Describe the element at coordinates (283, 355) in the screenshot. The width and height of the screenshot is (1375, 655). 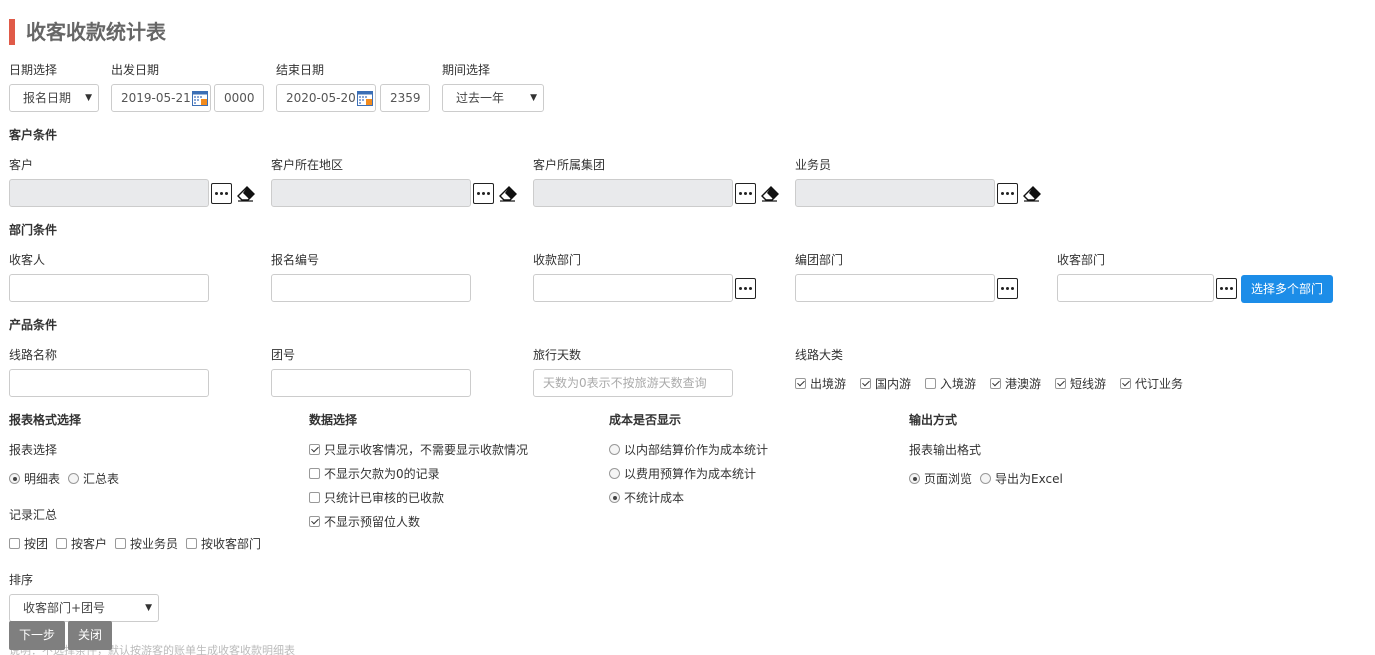
I see `group-no-label: 团号` at that location.